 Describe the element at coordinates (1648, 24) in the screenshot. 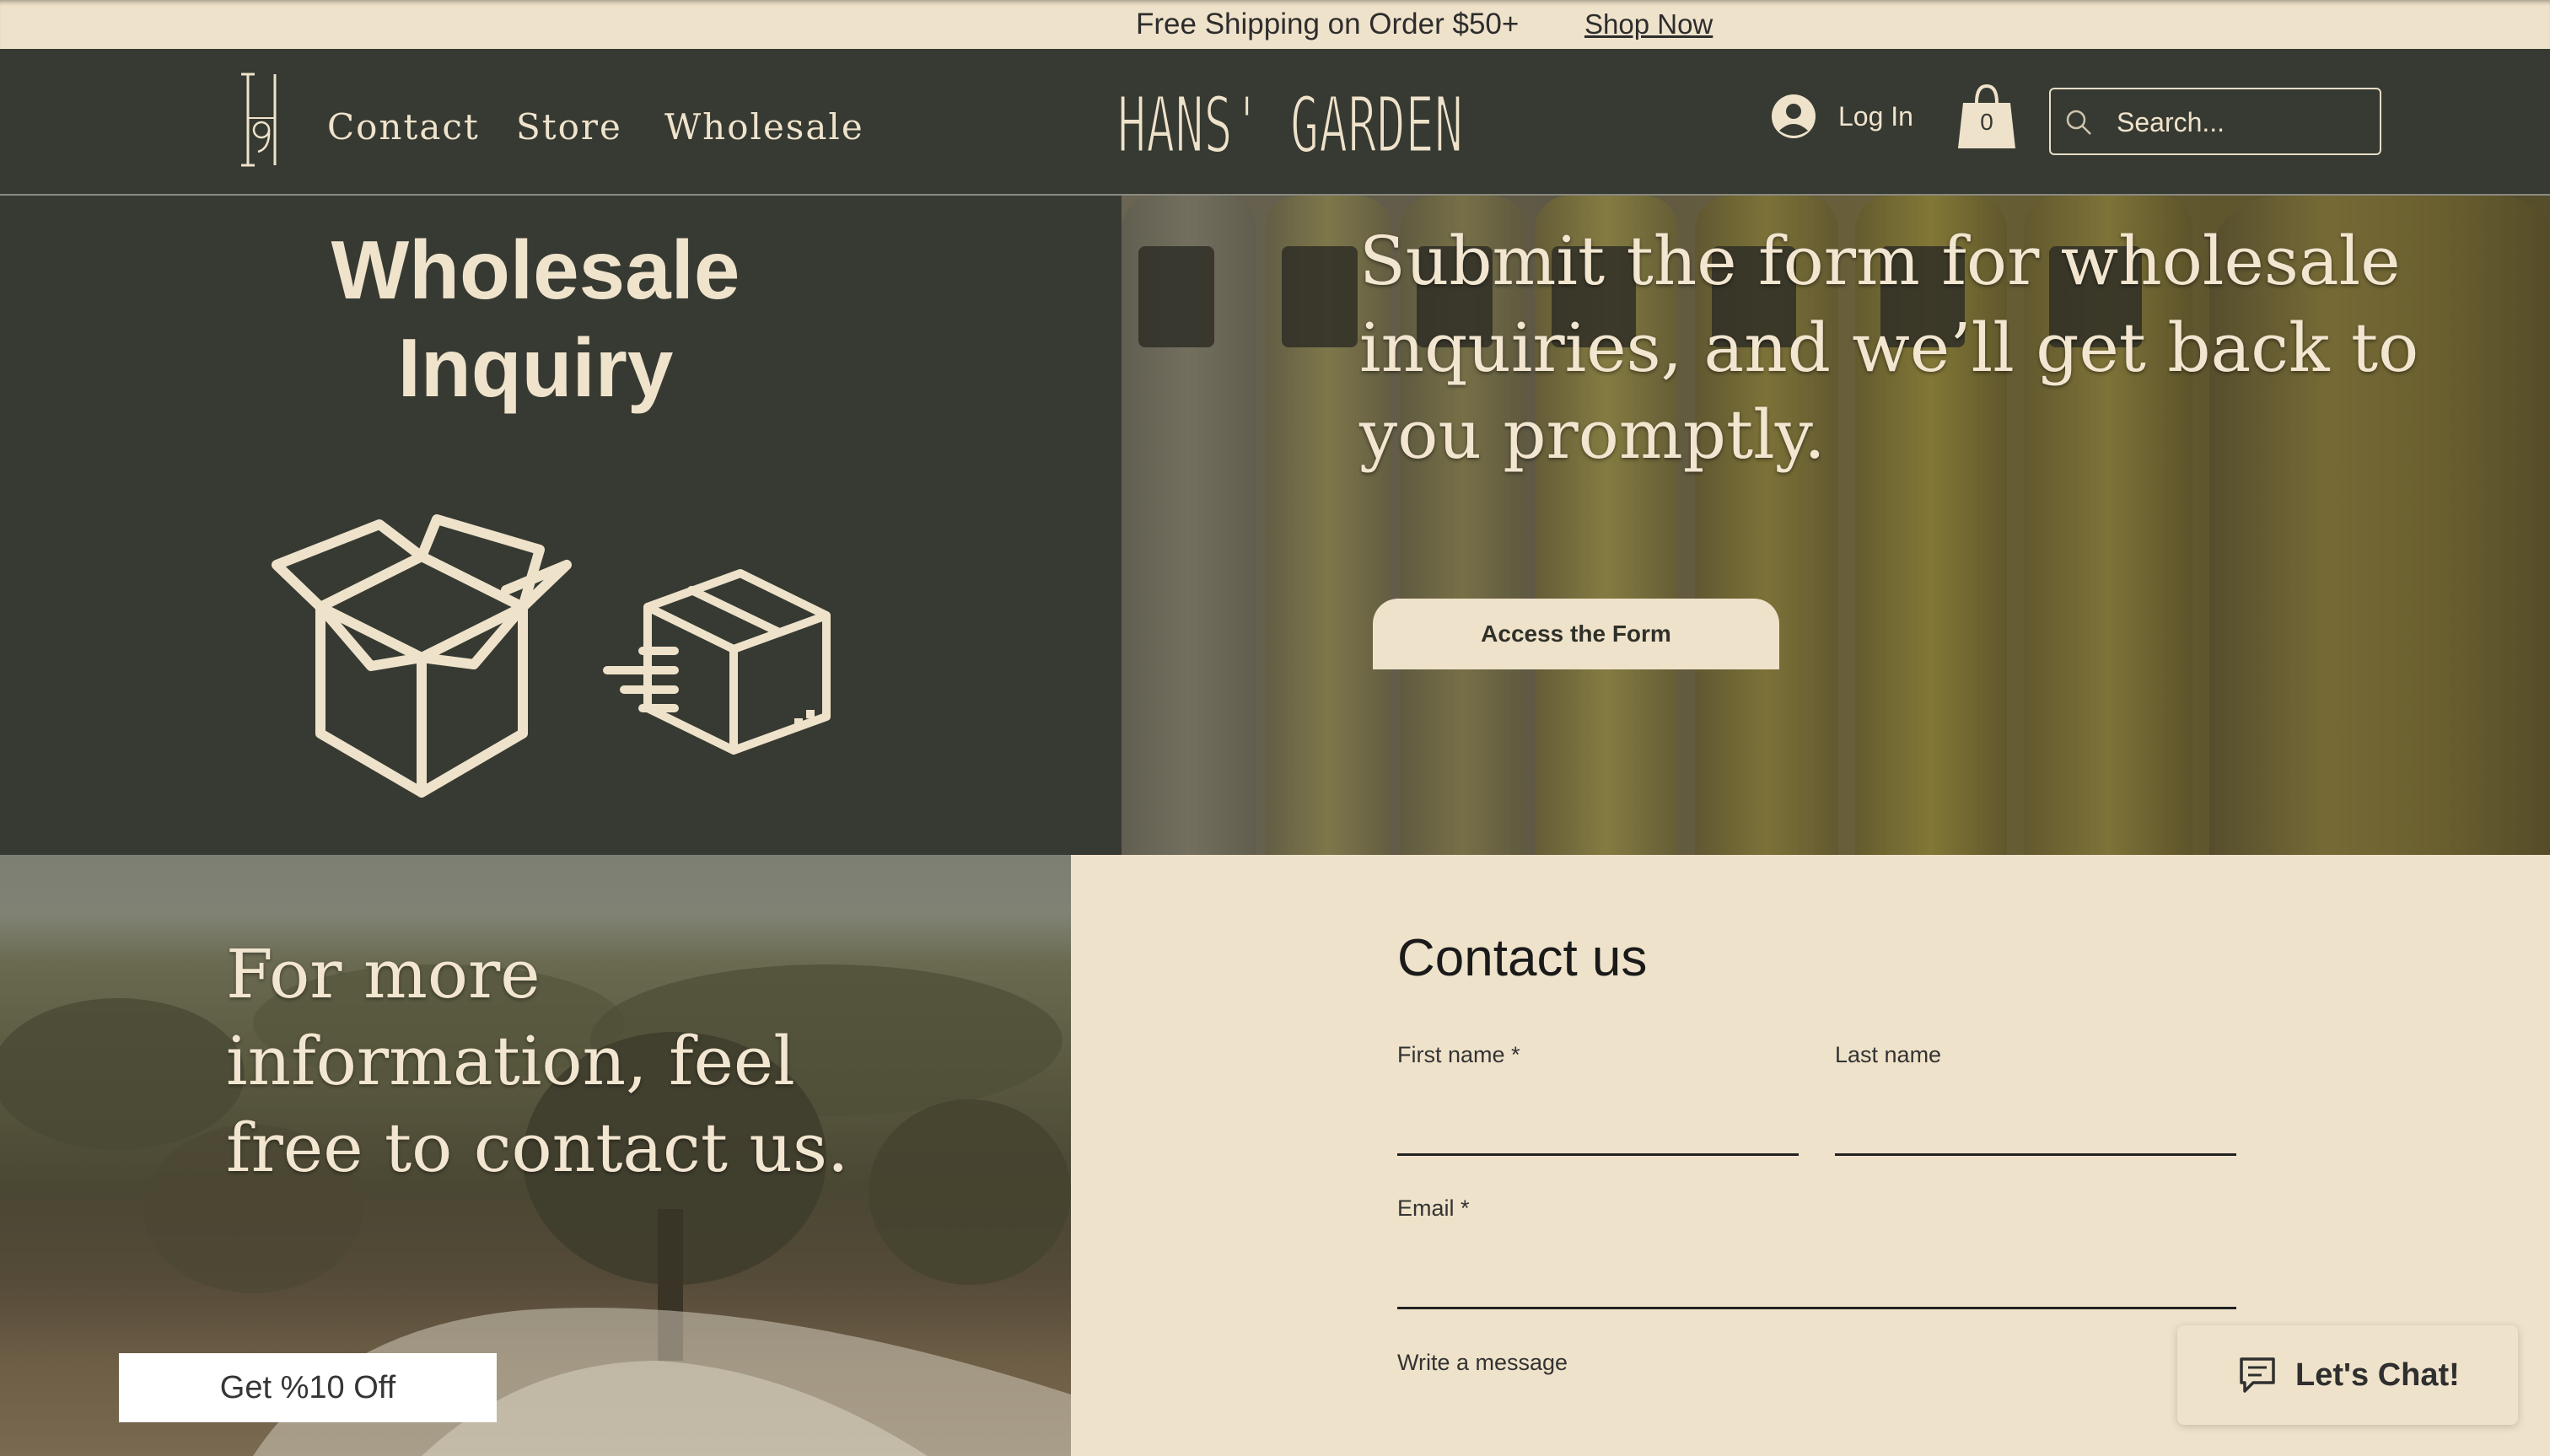

I see `shop-now-link: Shop Now` at that location.